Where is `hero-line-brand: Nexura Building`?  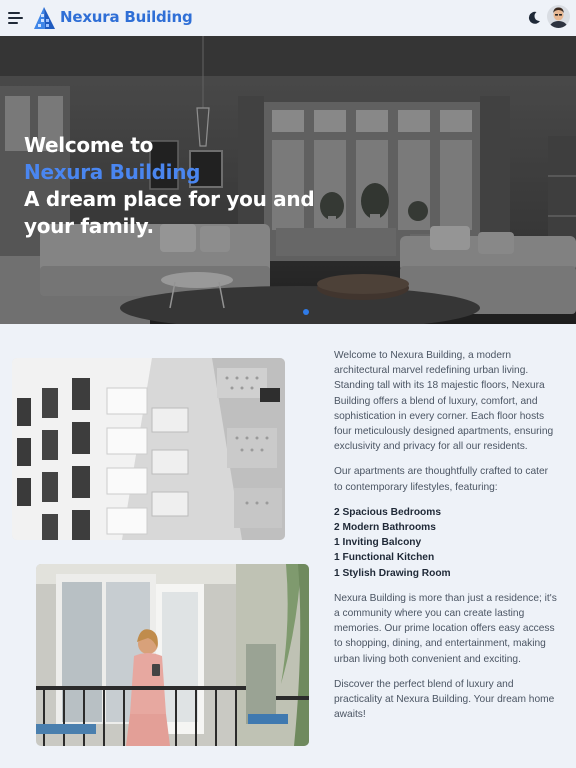
hero-line-brand: Nexura Building is located at coordinates (112, 172).